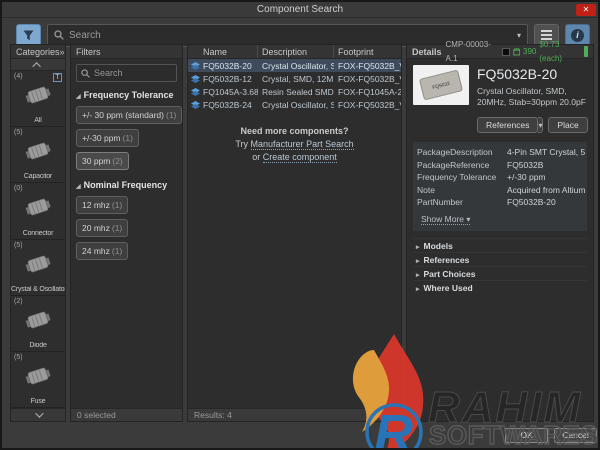 Image resolution: width=600 pixels, height=450 pixels. Describe the element at coordinates (227, 65) in the screenshot. I see `cell-name: FQ5032B-20` at that location.